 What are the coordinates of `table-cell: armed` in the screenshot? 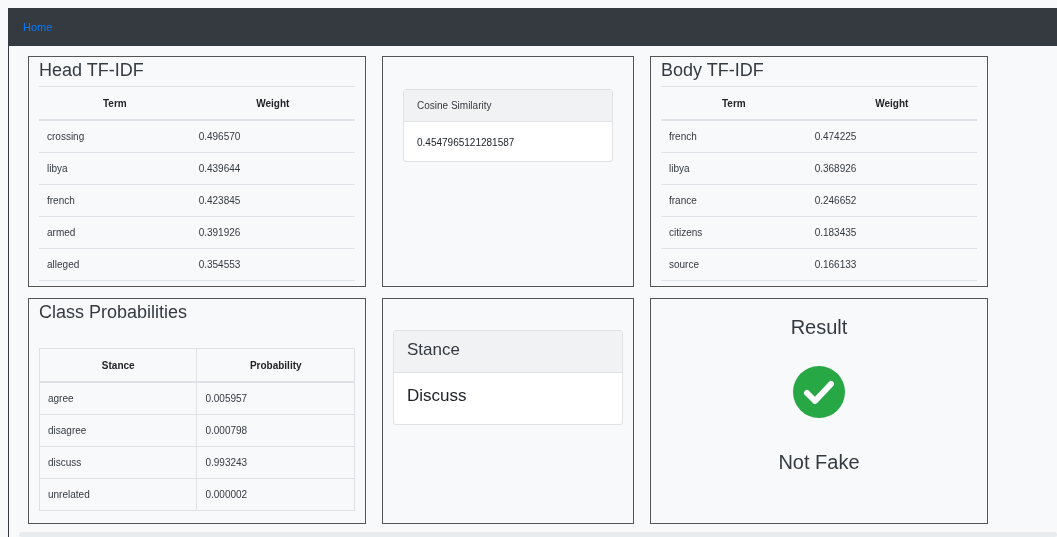 It's located at (115, 232).